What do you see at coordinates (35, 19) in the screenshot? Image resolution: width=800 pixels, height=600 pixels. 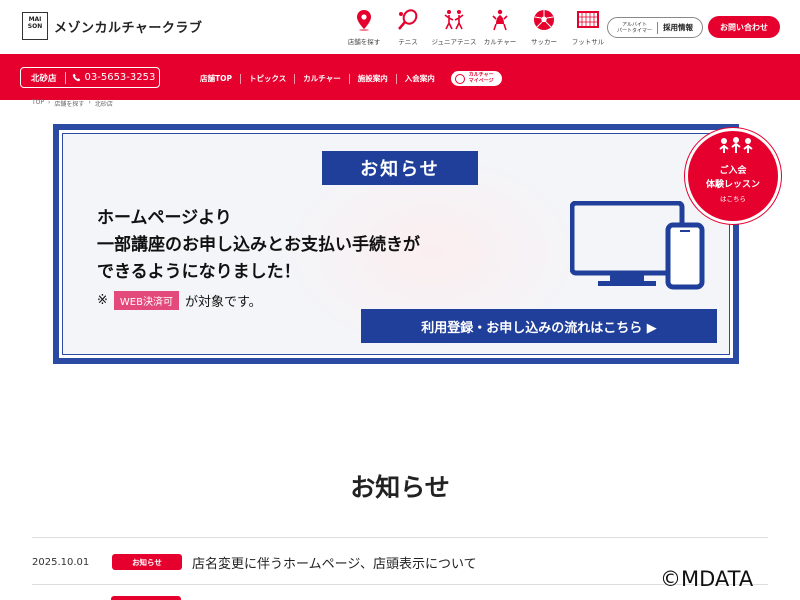 I see `logo-mark-line1: MAI` at bounding box center [35, 19].